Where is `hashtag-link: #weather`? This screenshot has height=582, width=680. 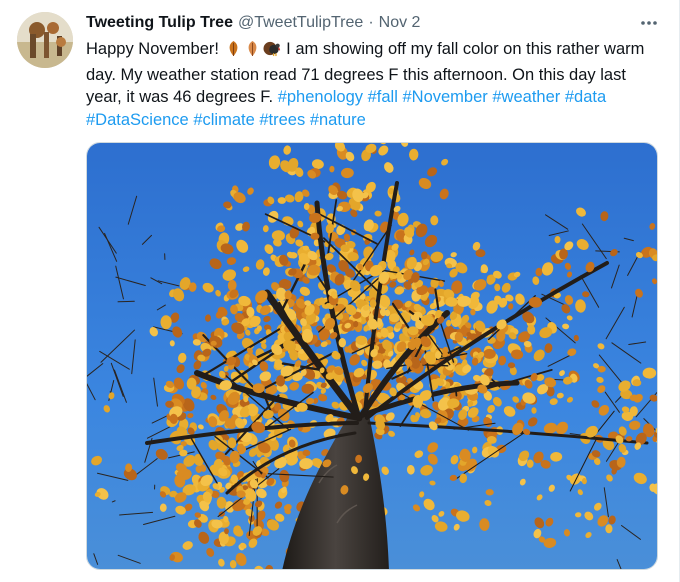 hashtag-link: #weather is located at coordinates (526, 97).